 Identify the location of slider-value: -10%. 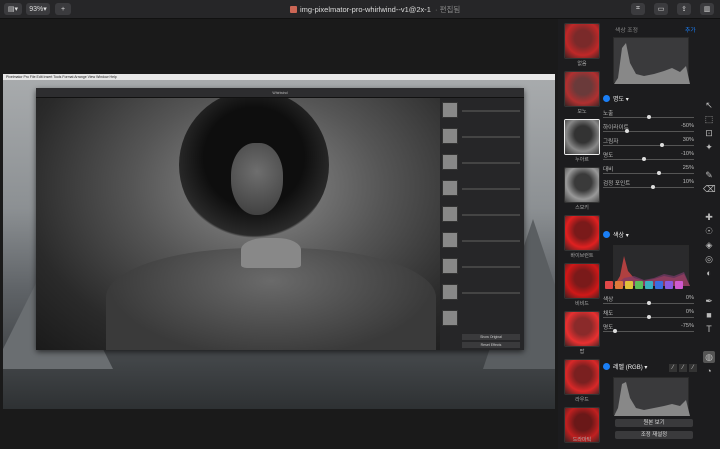
(687, 154).